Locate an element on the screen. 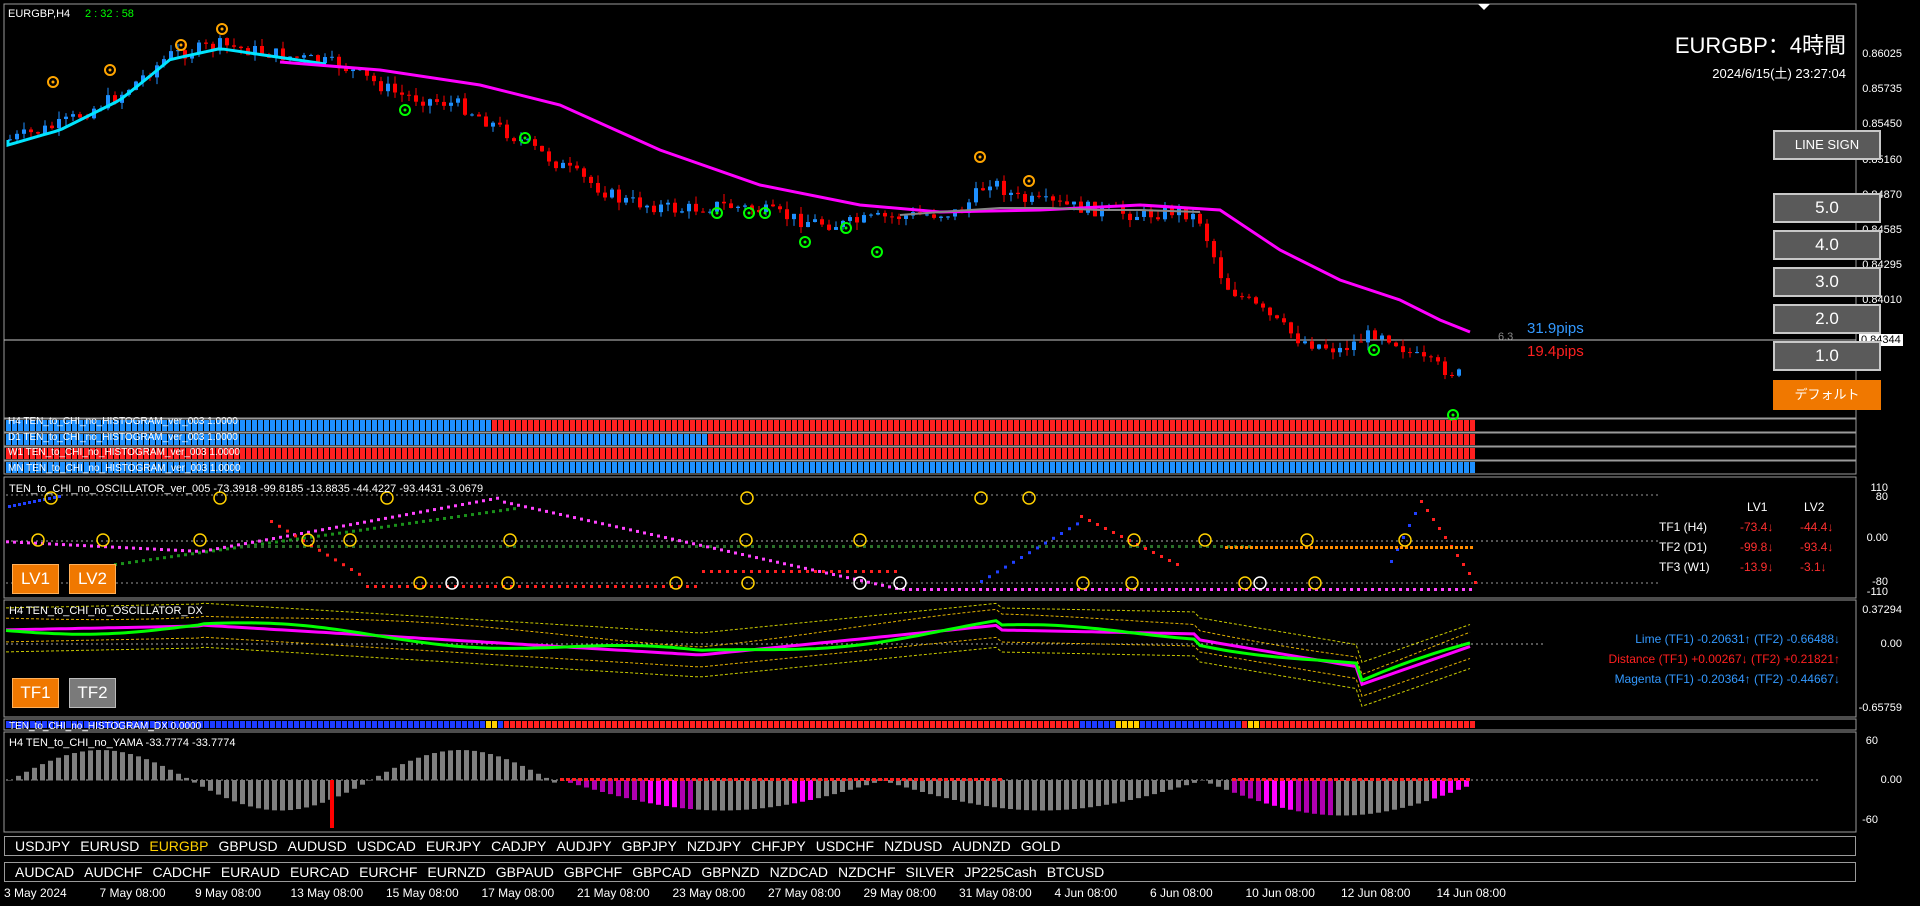 This screenshot has height=906, width=1920. lv1-button: LV1 is located at coordinates (35, 579).